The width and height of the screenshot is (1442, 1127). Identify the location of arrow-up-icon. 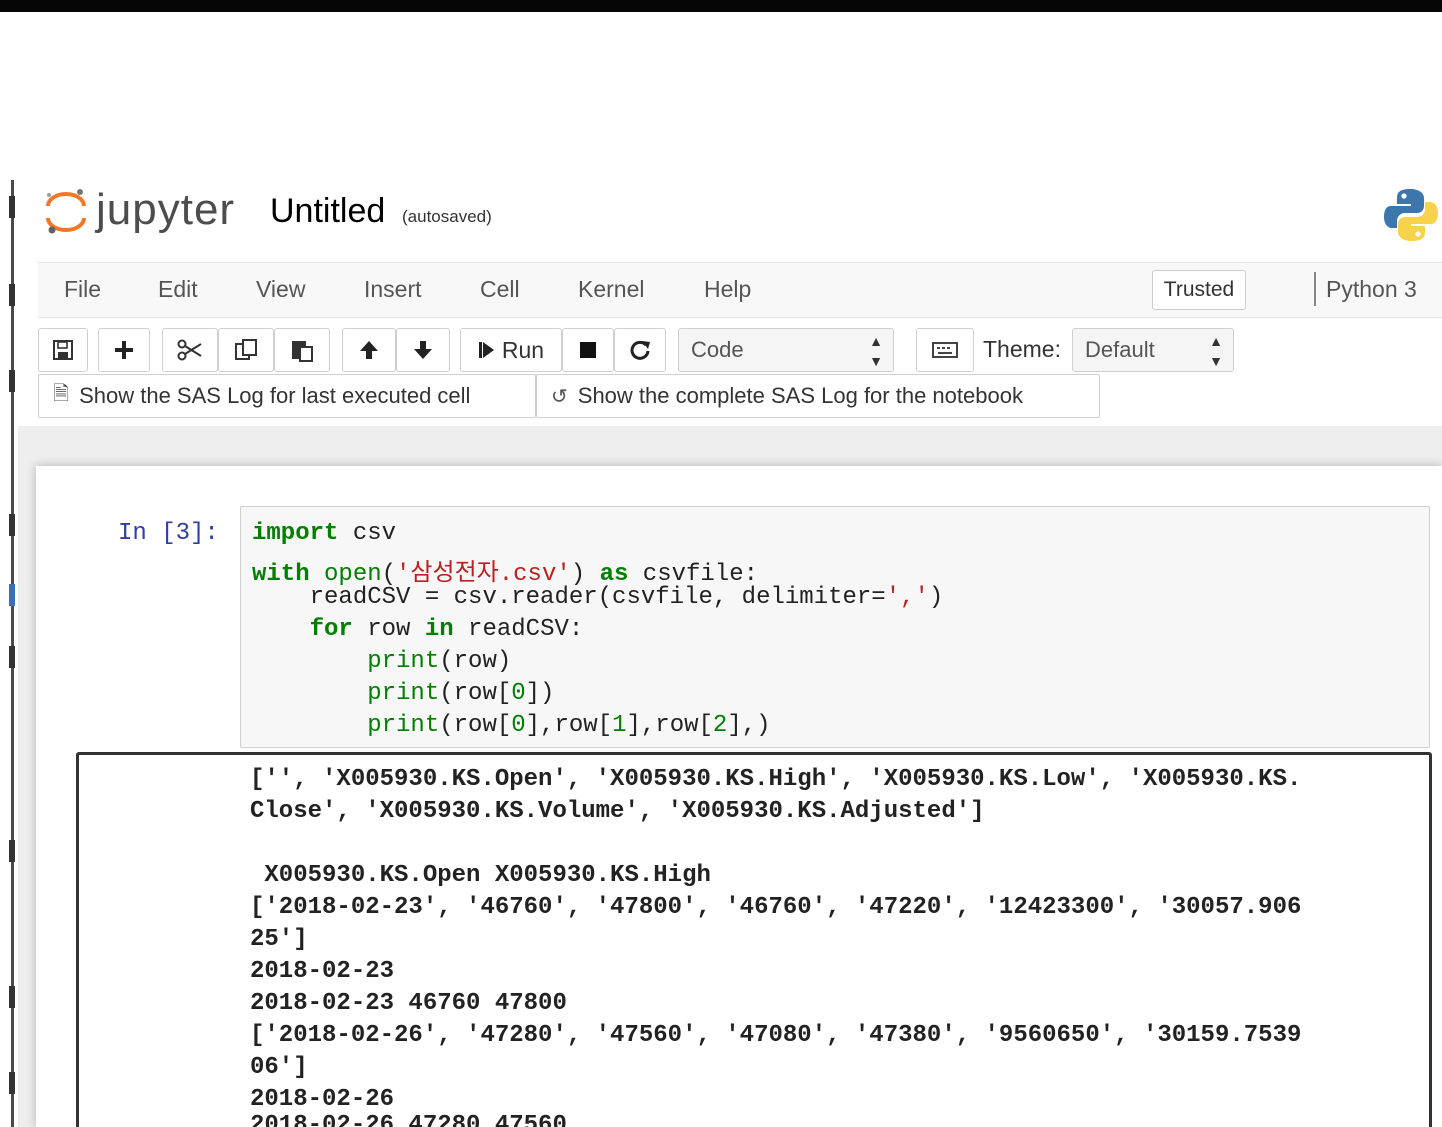
(369, 350).